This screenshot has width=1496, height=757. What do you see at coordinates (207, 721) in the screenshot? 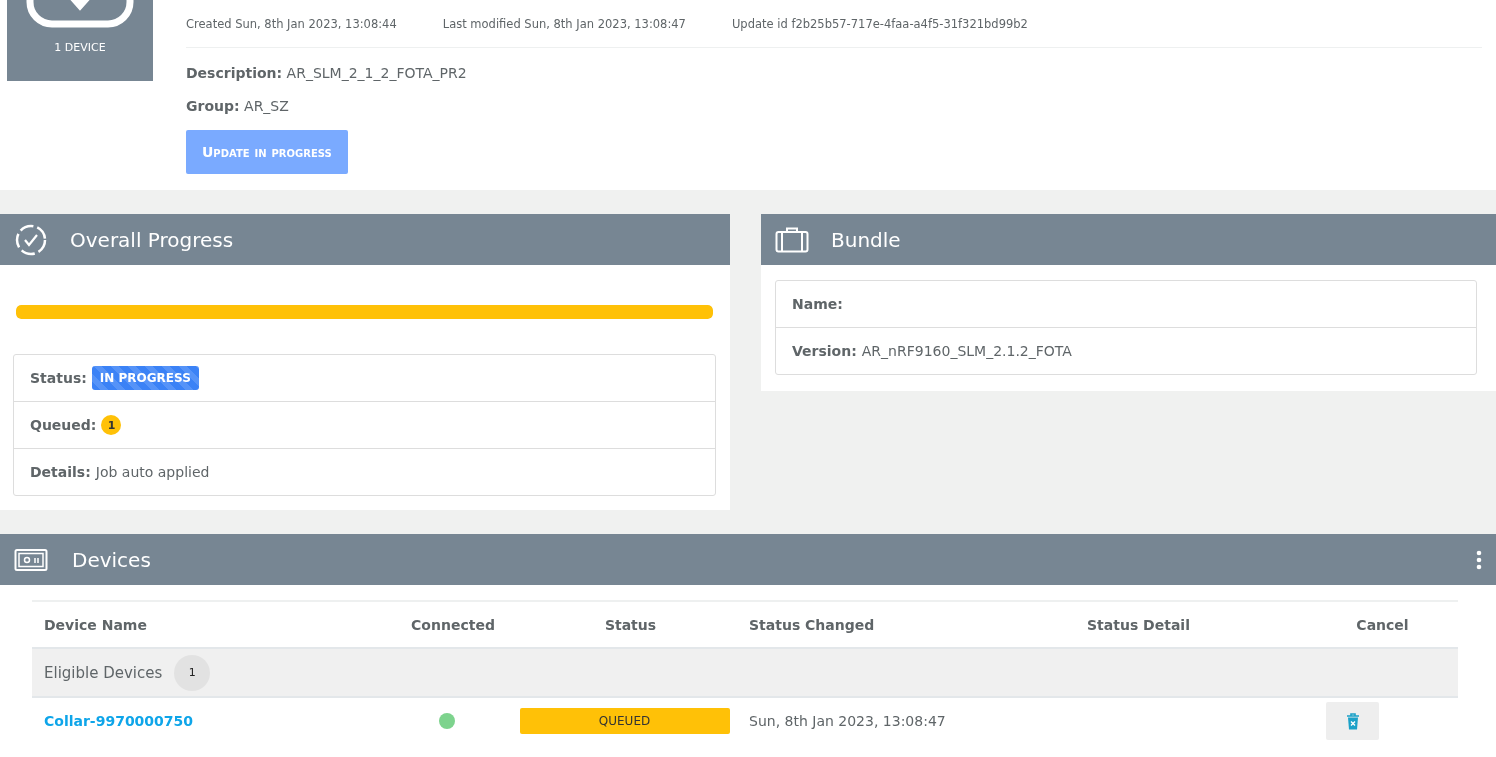
I see `device-link: Collar-9970000750` at bounding box center [207, 721].